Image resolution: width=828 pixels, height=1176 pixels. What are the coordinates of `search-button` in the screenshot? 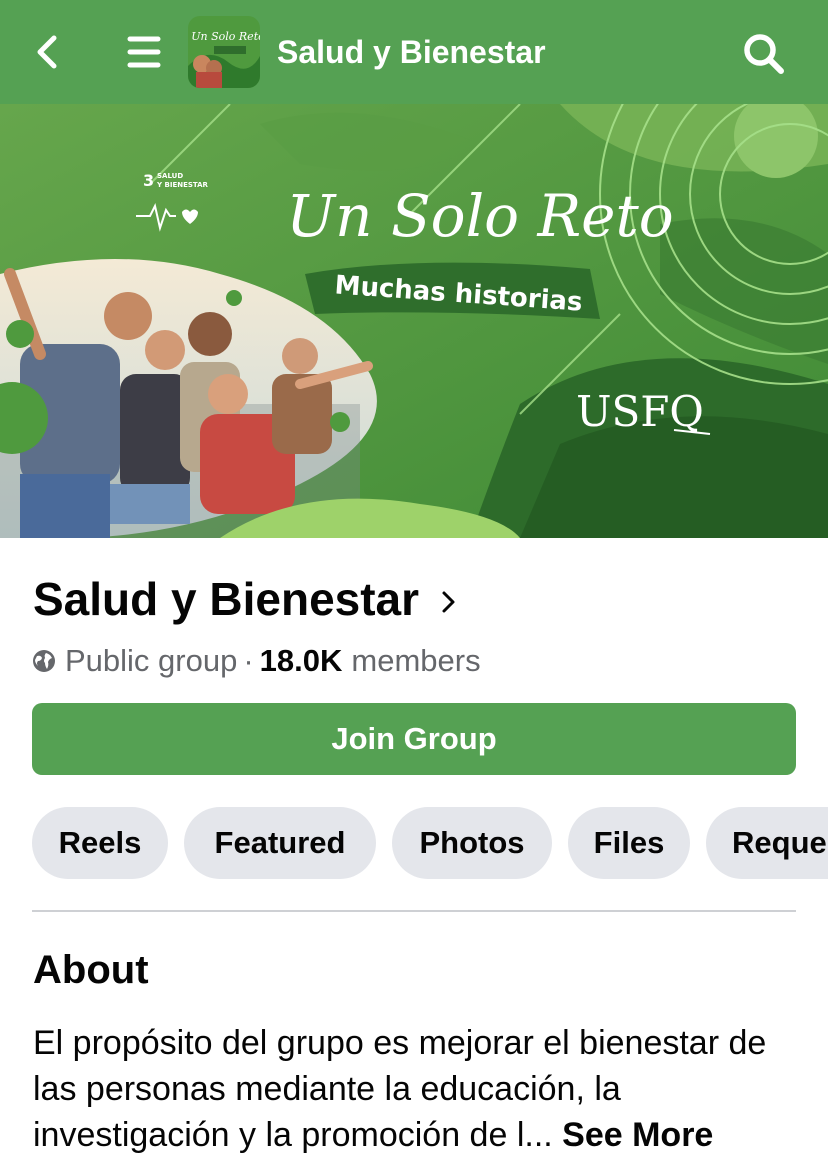 It's located at (763, 53).